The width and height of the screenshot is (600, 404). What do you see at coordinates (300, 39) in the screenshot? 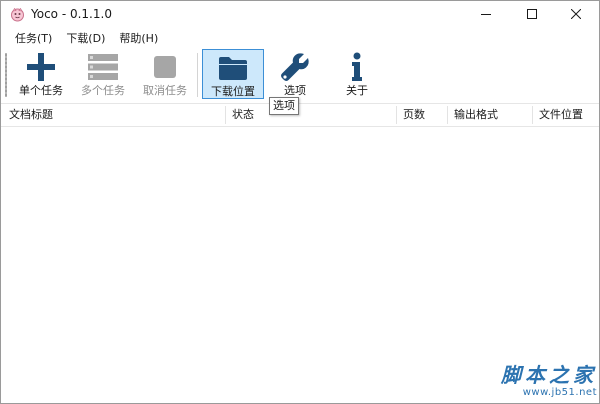
I see `menu-bar: 任务(T) 下载(D) 帮助(H)` at bounding box center [300, 39].